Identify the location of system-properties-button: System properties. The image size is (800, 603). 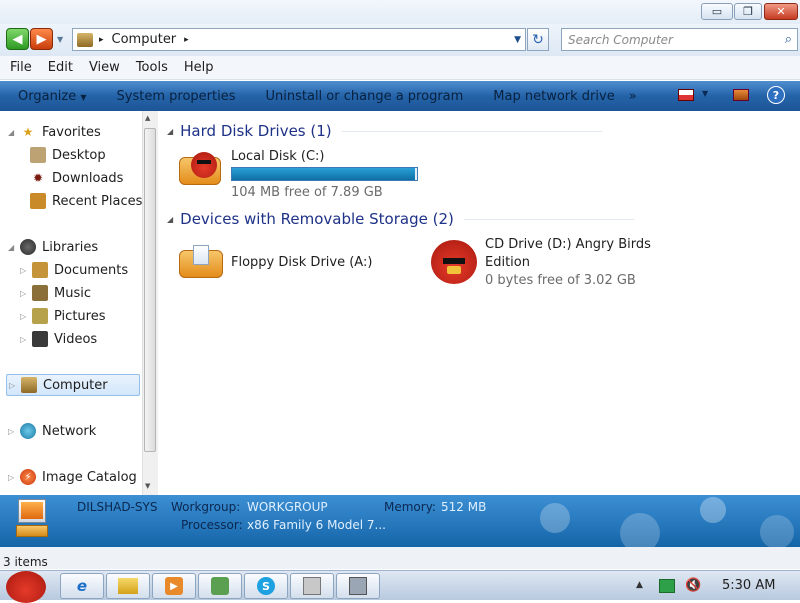
(176, 96).